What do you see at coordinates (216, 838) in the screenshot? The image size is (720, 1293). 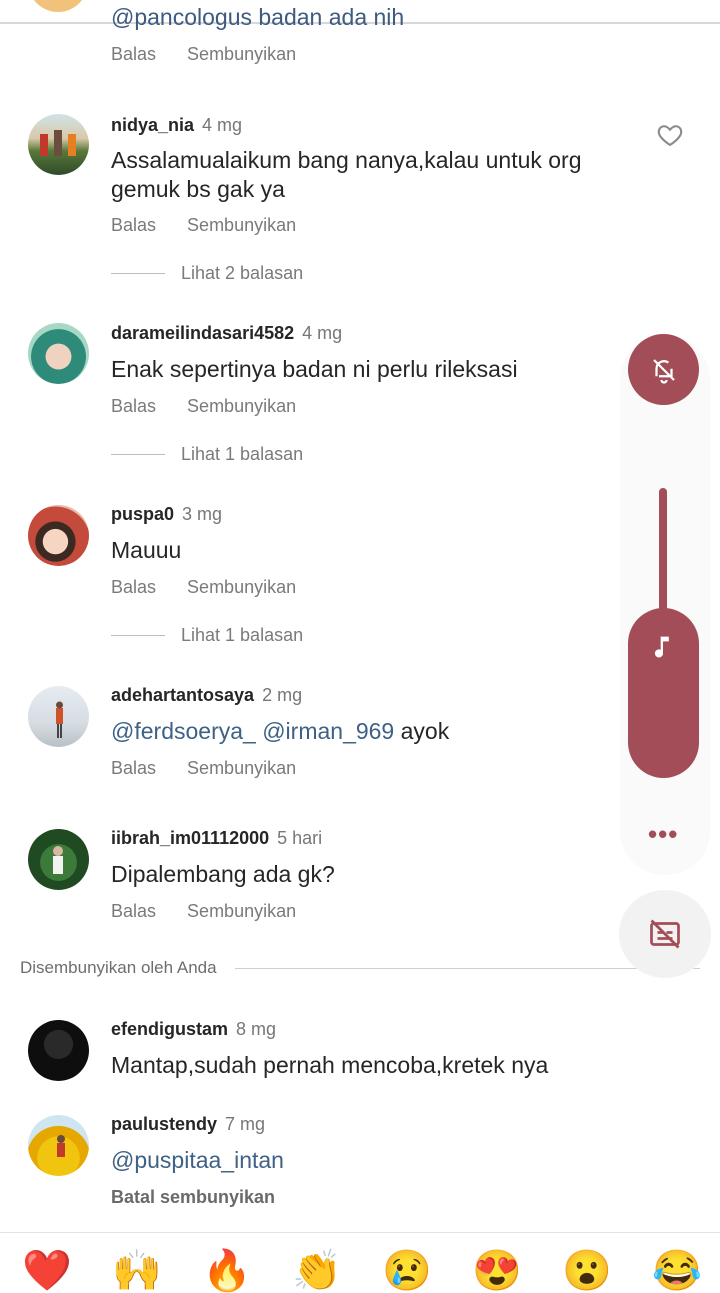 I see `comment-username: iibrah_im01112000 5 hari` at bounding box center [216, 838].